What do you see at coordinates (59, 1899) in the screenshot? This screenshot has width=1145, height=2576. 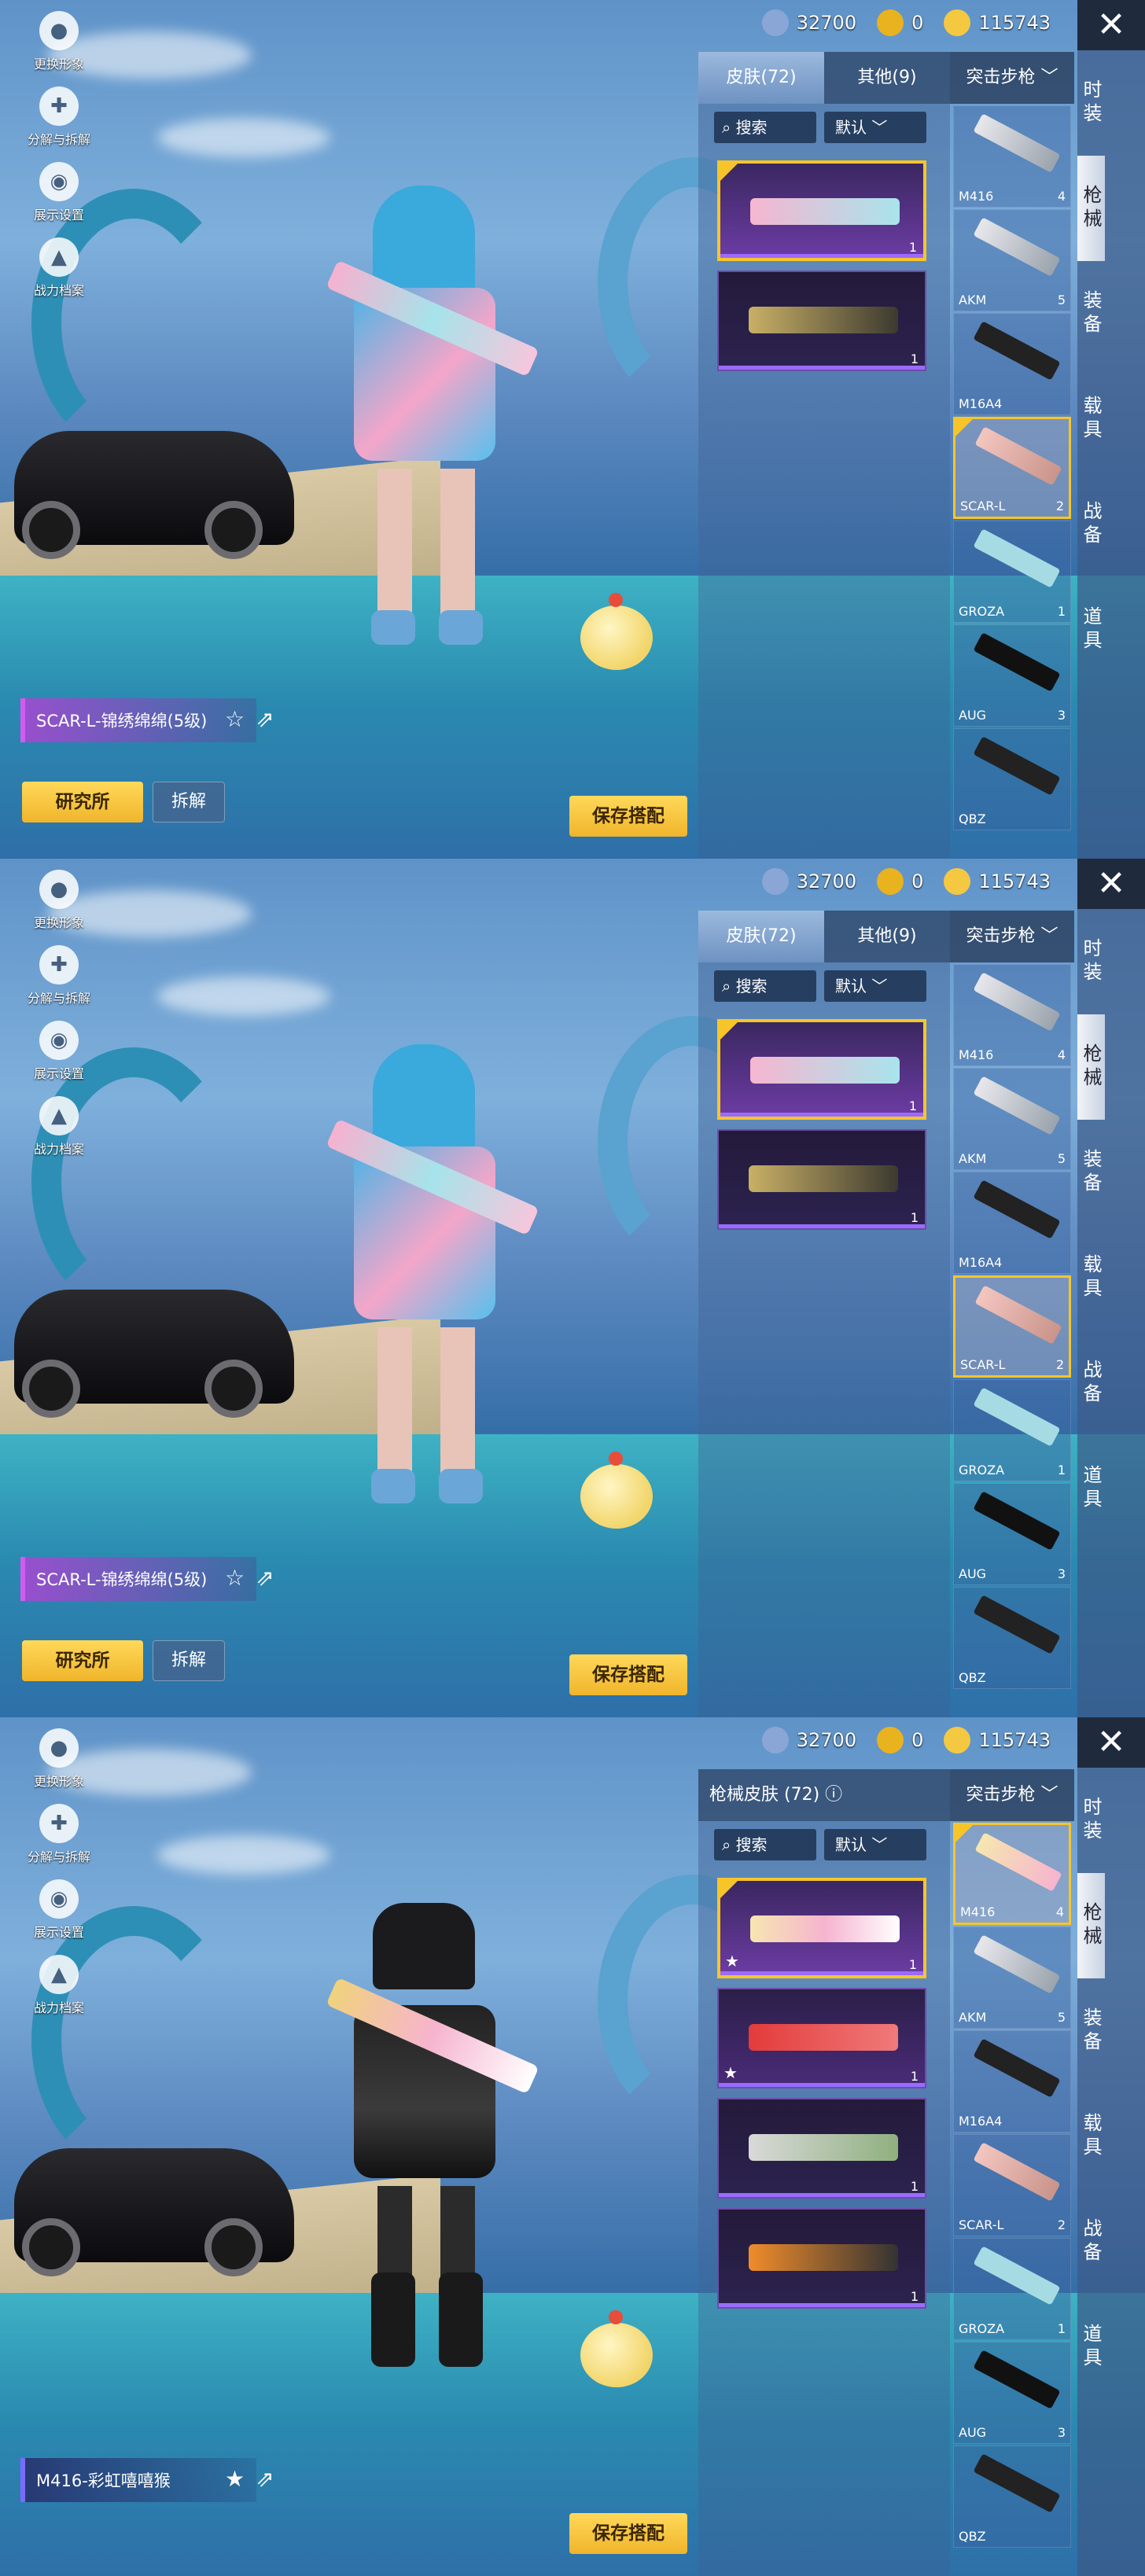 I see `eye-icon: ◉` at bounding box center [59, 1899].